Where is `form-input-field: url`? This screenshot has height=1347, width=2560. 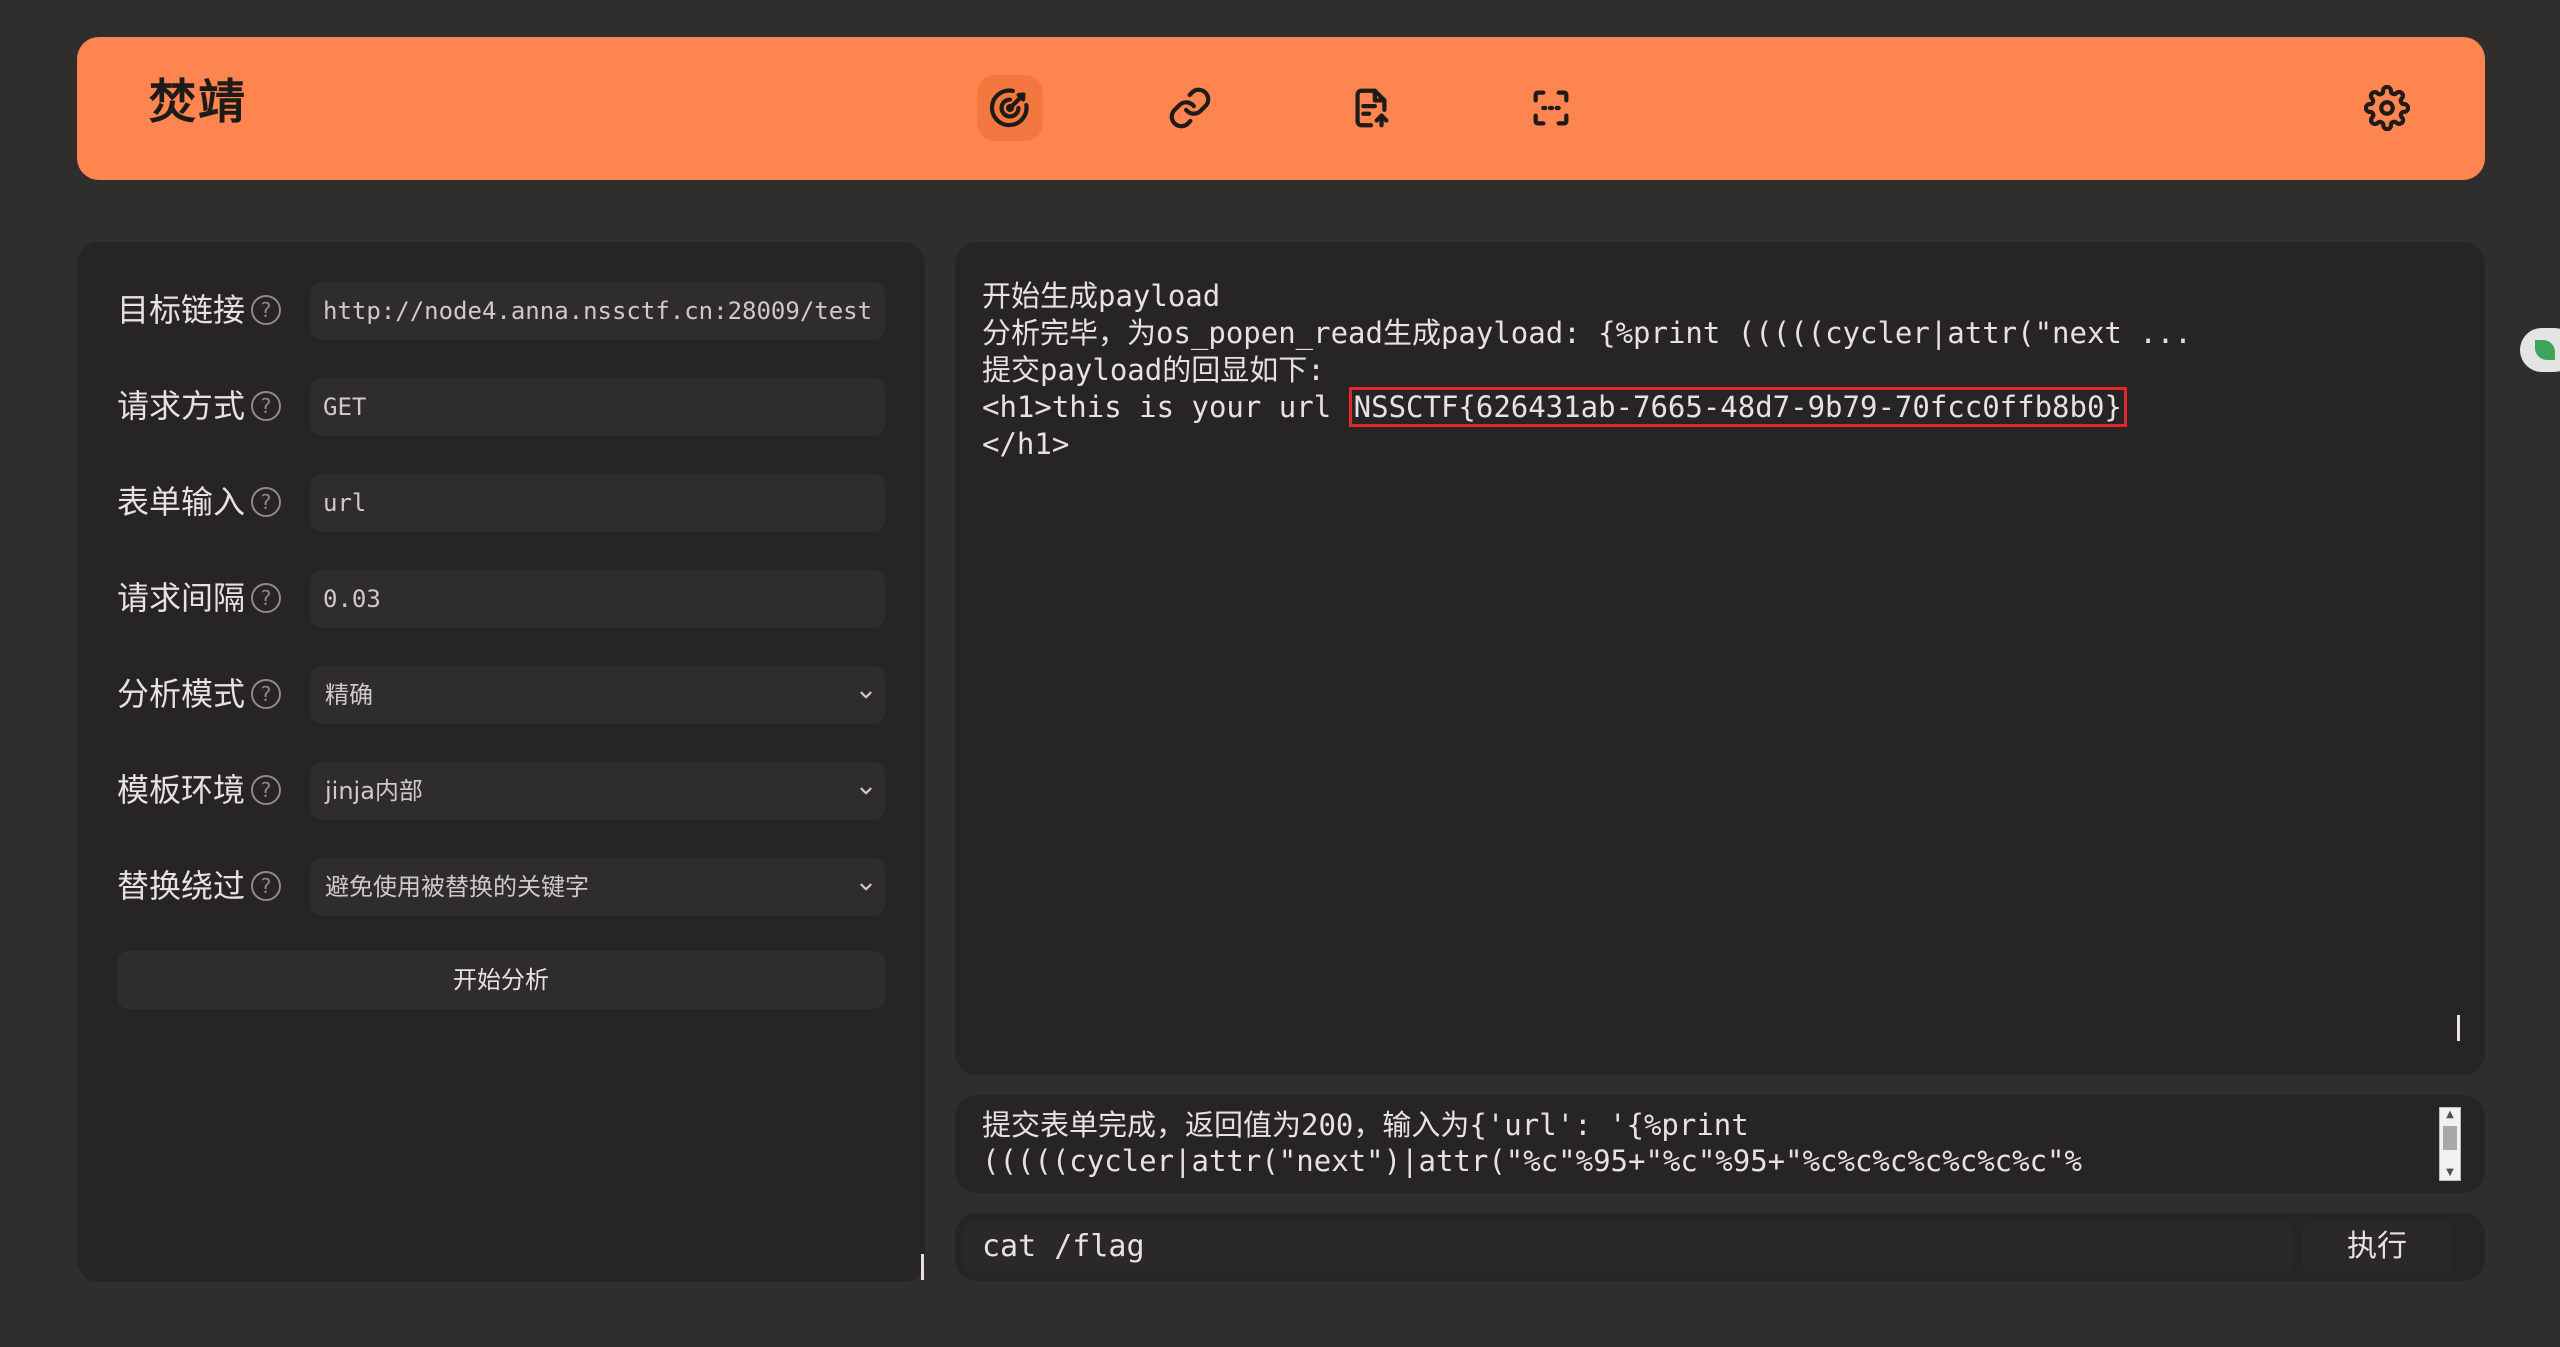
form-input-field: url is located at coordinates (597, 503).